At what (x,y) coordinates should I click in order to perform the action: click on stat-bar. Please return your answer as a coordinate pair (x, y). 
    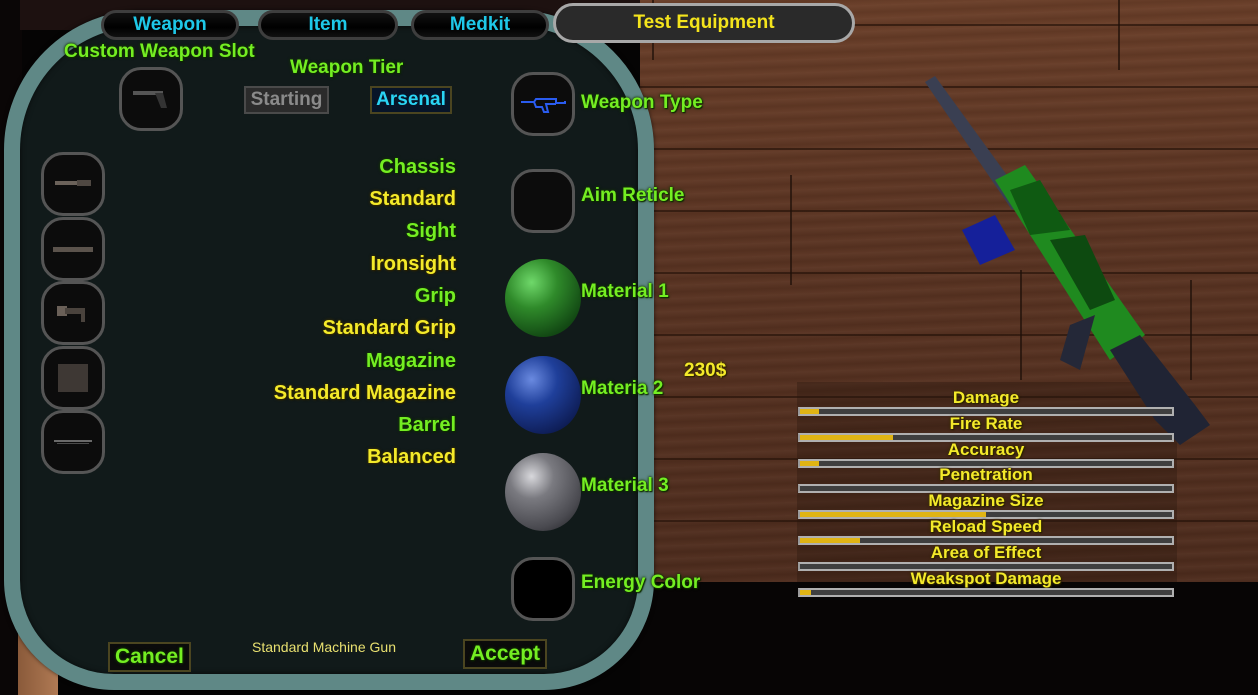
    Looking at the image, I should click on (986, 592).